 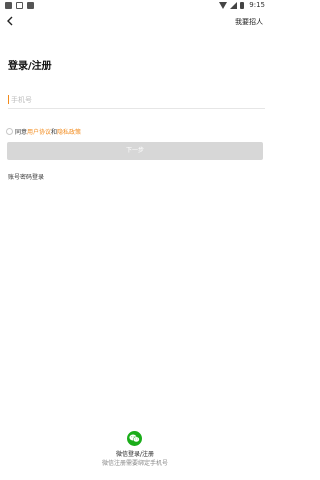 I want to click on wechat-login-label: 微信登录/注册, so click(x=135, y=453).